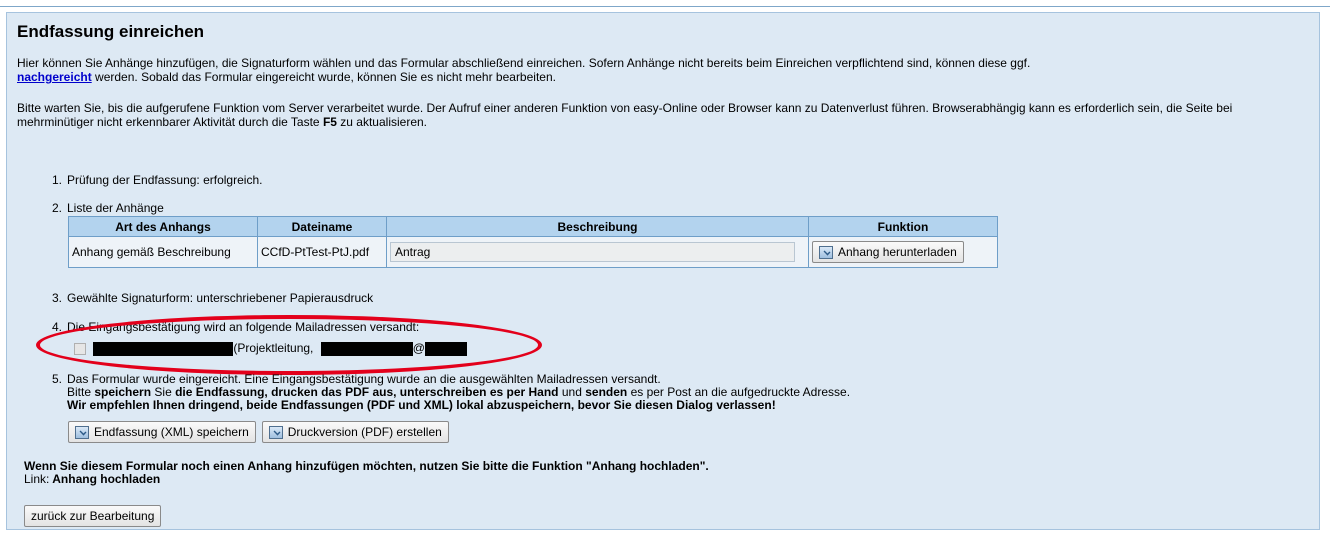  What do you see at coordinates (82, 432) in the screenshot?
I see `save-icon` at bounding box center [82, 432].